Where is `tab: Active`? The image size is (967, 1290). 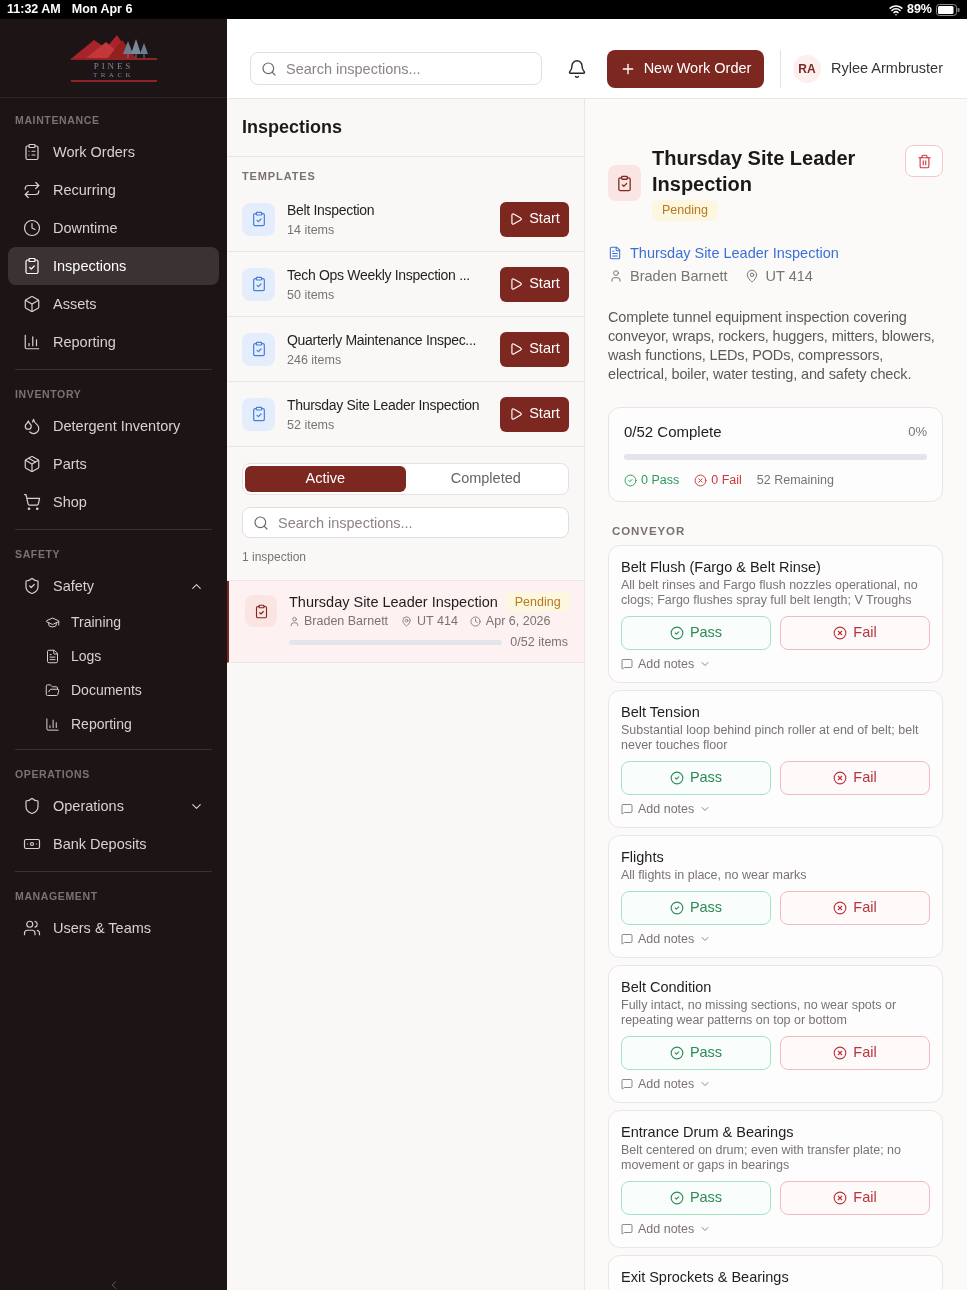
tab: Active is located at coordinates (325, 479).